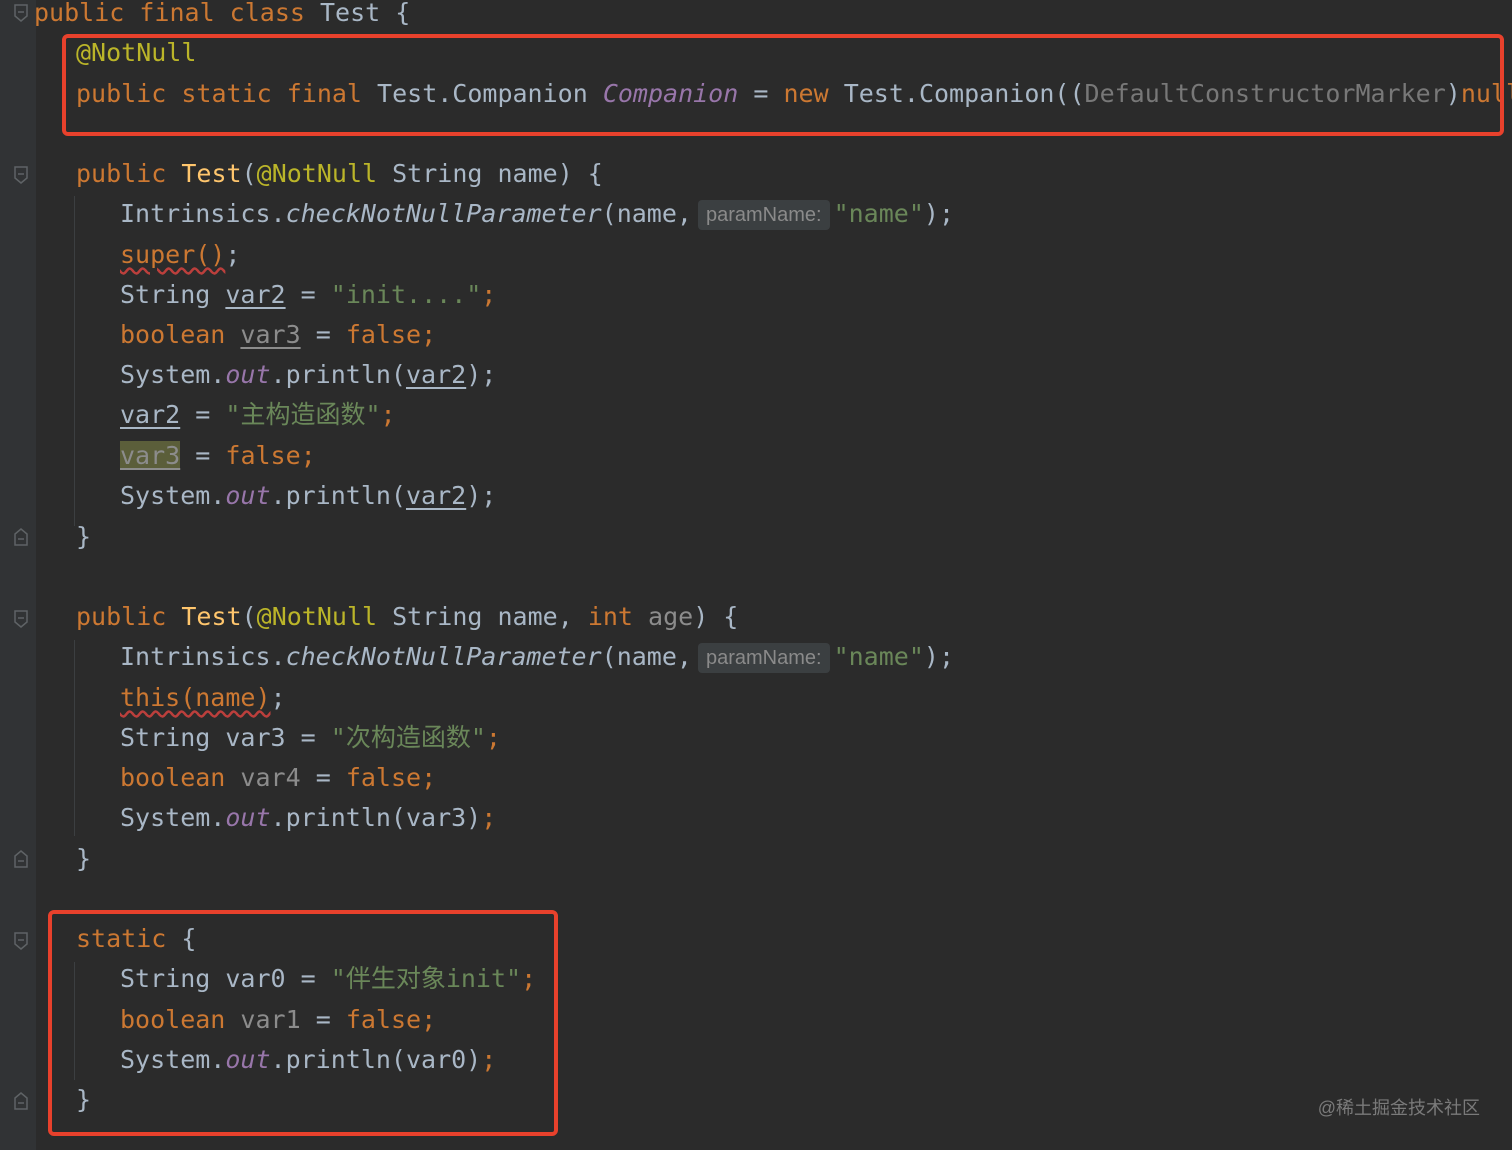 The image size is (1512, 1150). What do you see at coordinates (350, 13) in the screenshot?
I see `class-name: Test` at bounding box center [350, 13].